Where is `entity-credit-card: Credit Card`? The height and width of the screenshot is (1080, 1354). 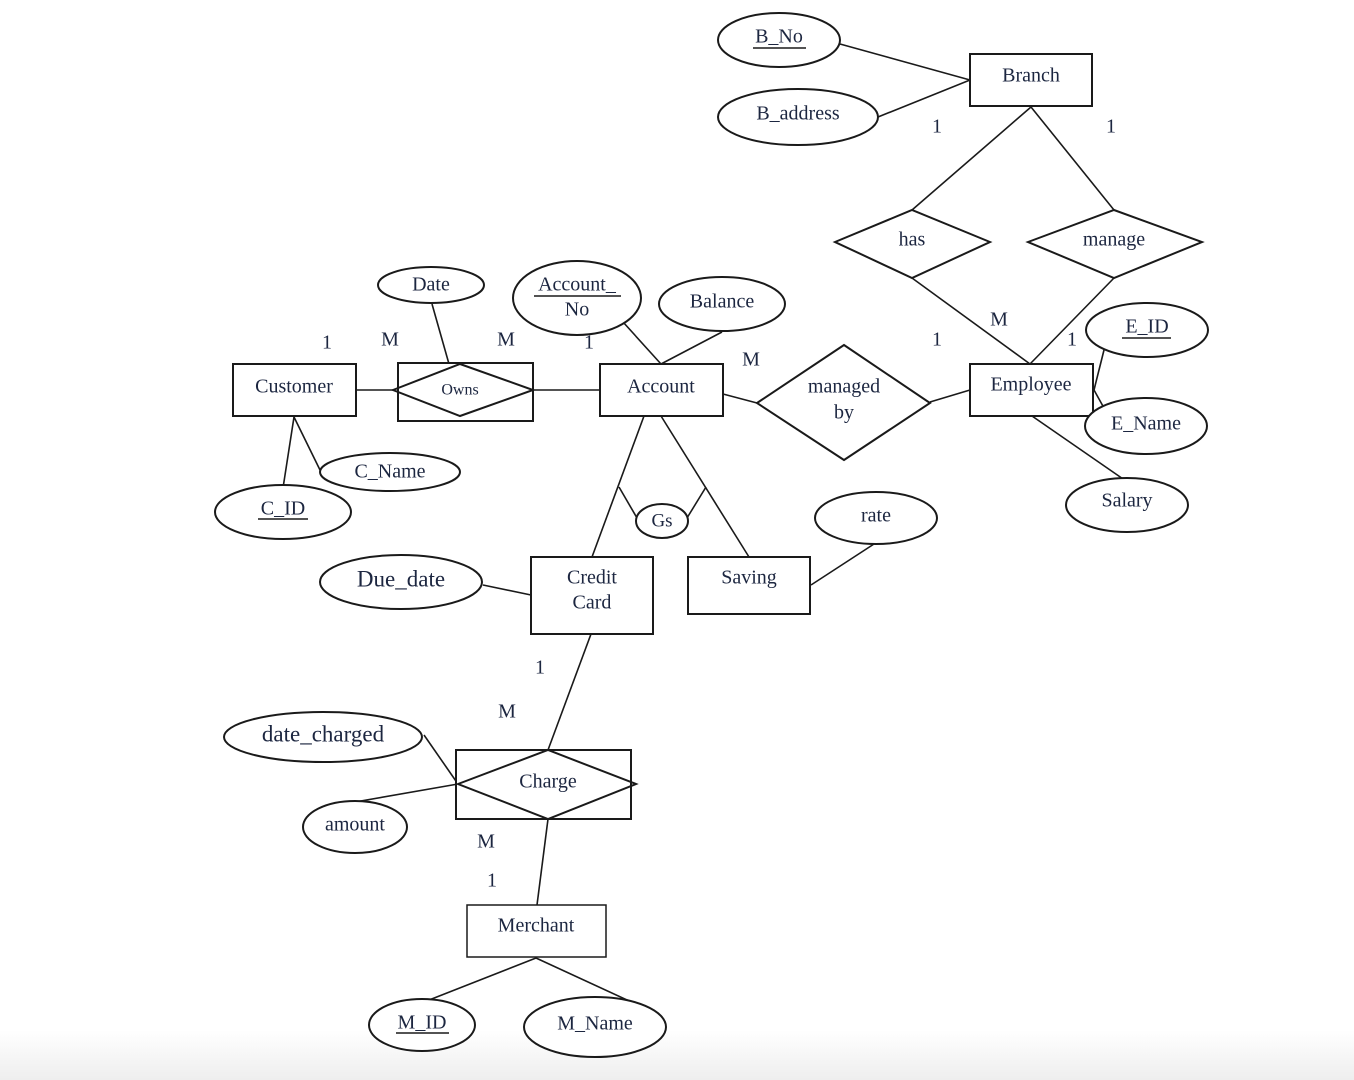 entity-credit-card: Credit Card is located at coordinates (592, 595).